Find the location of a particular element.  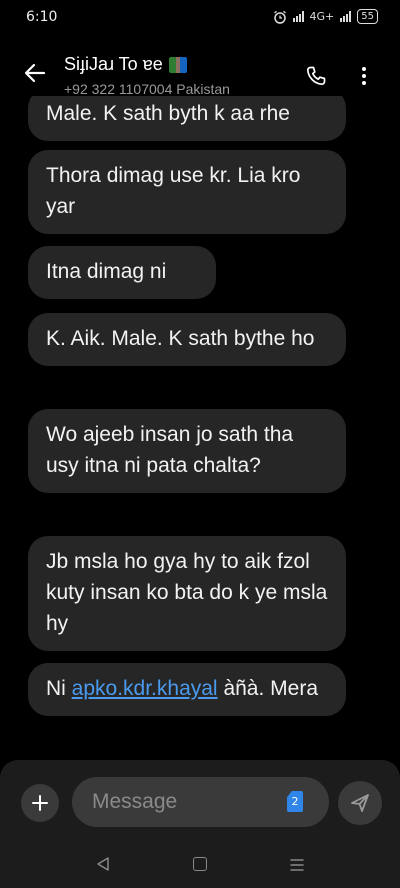

nav-home-icon is located at coordinates (200, 864).